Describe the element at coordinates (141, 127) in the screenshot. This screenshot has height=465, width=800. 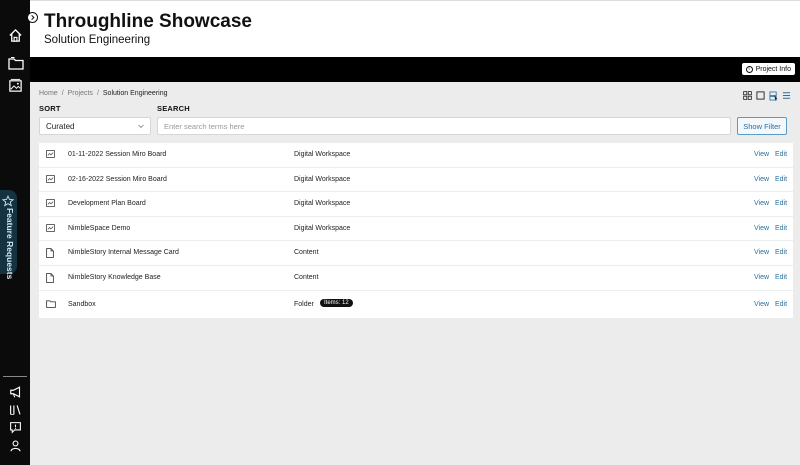
I see `chevron-down-icon` at that location.